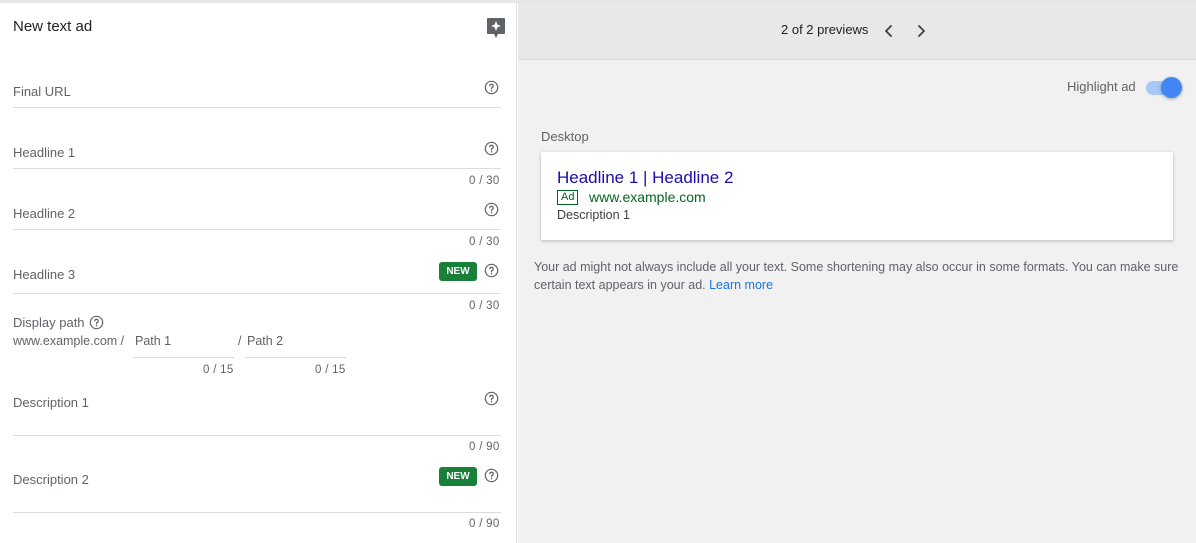 Image resolution: width=1196 pixels, height=543 pixels. Describe the element at coordinates (1171, 87) in the screenshot. I see `toggle-thumb` at that location.